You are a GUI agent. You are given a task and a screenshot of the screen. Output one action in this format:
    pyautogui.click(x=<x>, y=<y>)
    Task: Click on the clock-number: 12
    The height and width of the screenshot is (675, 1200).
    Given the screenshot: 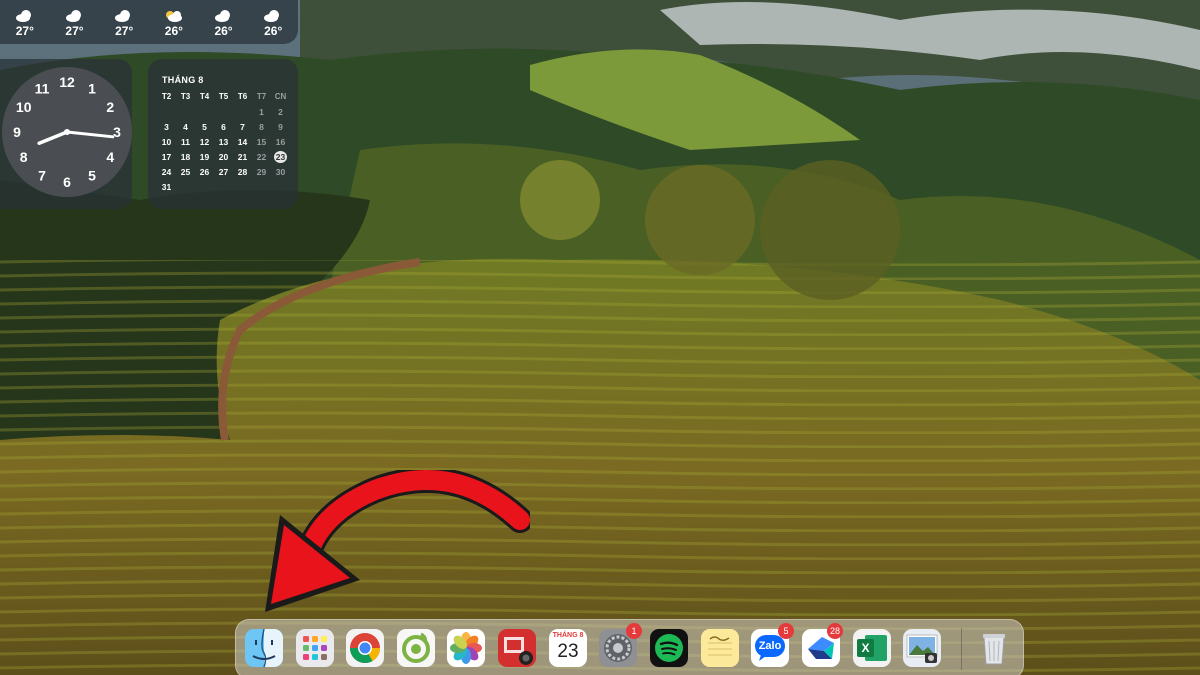 What is the action you would take?
    pyautogui.click(x=67, y=82)
    